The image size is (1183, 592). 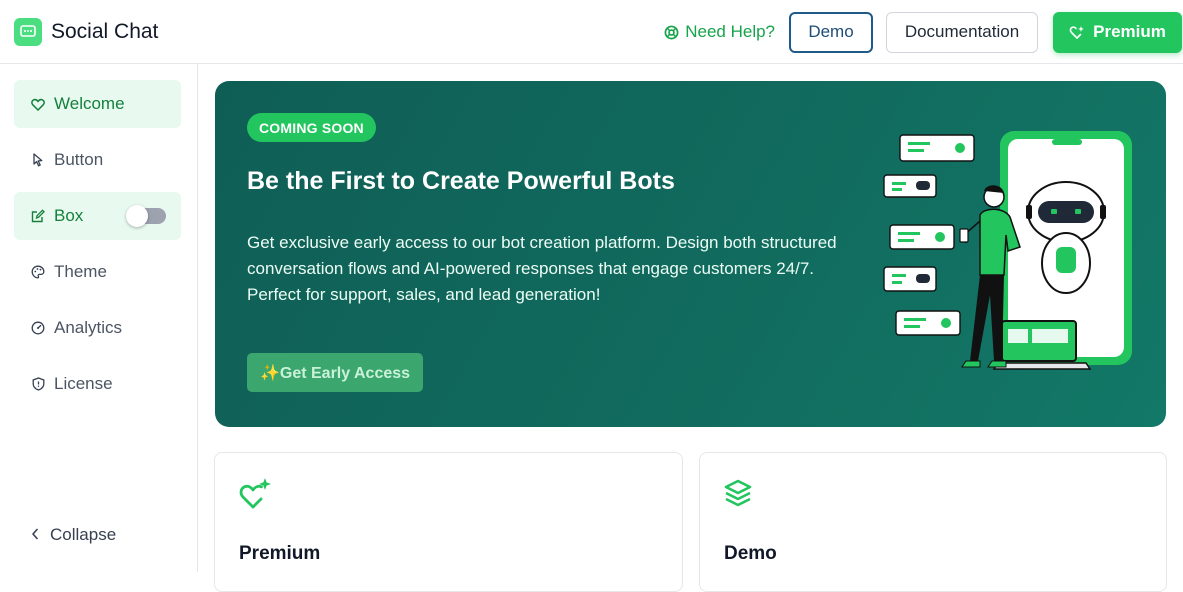 What do you see at coordinates (28, 31) in the screenshot?
I see `chat-bubble-icon` at bounding box center [28, 31].